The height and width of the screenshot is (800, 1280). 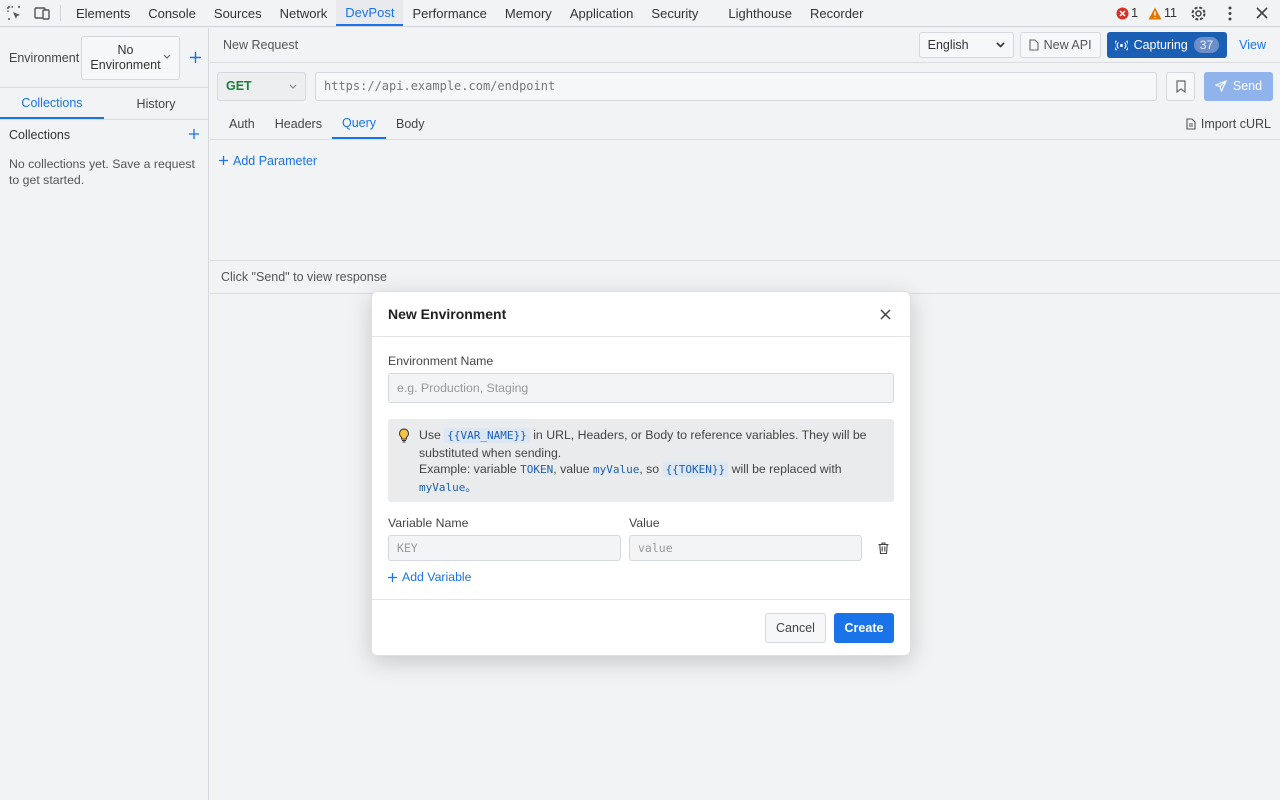 I want to click on cancel-button: Cancel, so click(x=795, y=627).